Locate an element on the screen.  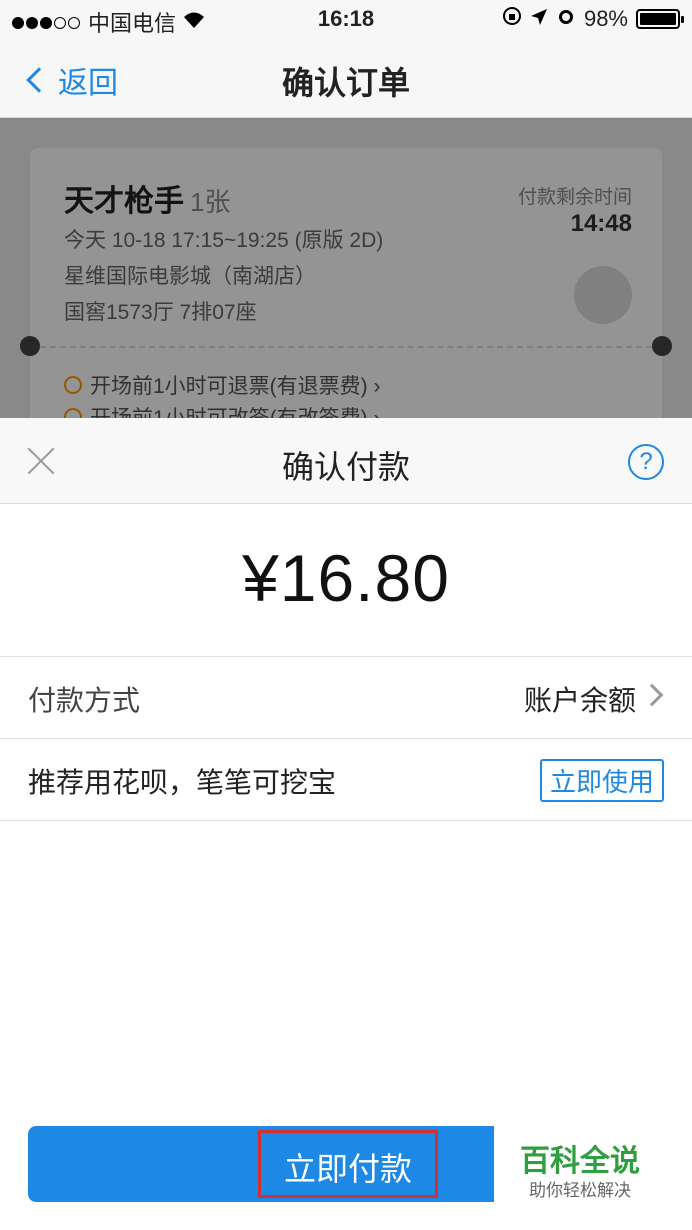
promo-text: 推荐用花呗，笔笔可挖宝 is located at coordinates (182, 782).